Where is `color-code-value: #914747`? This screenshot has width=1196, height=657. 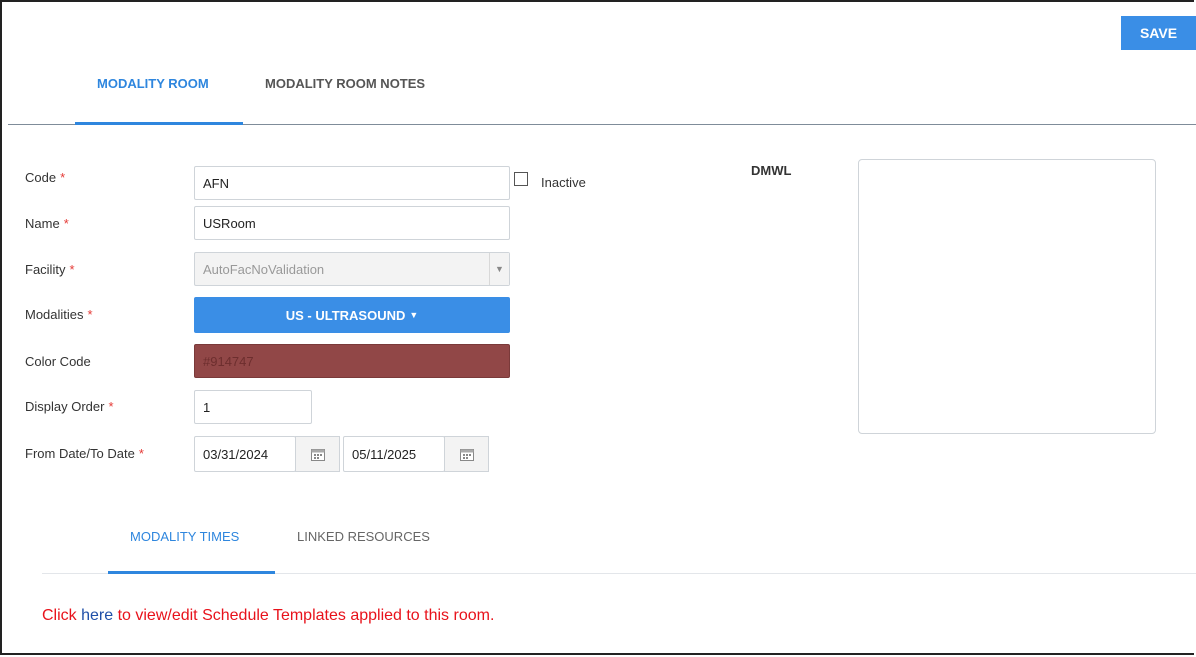
color-code-value: #914747 is located at coordinates (228, 361).